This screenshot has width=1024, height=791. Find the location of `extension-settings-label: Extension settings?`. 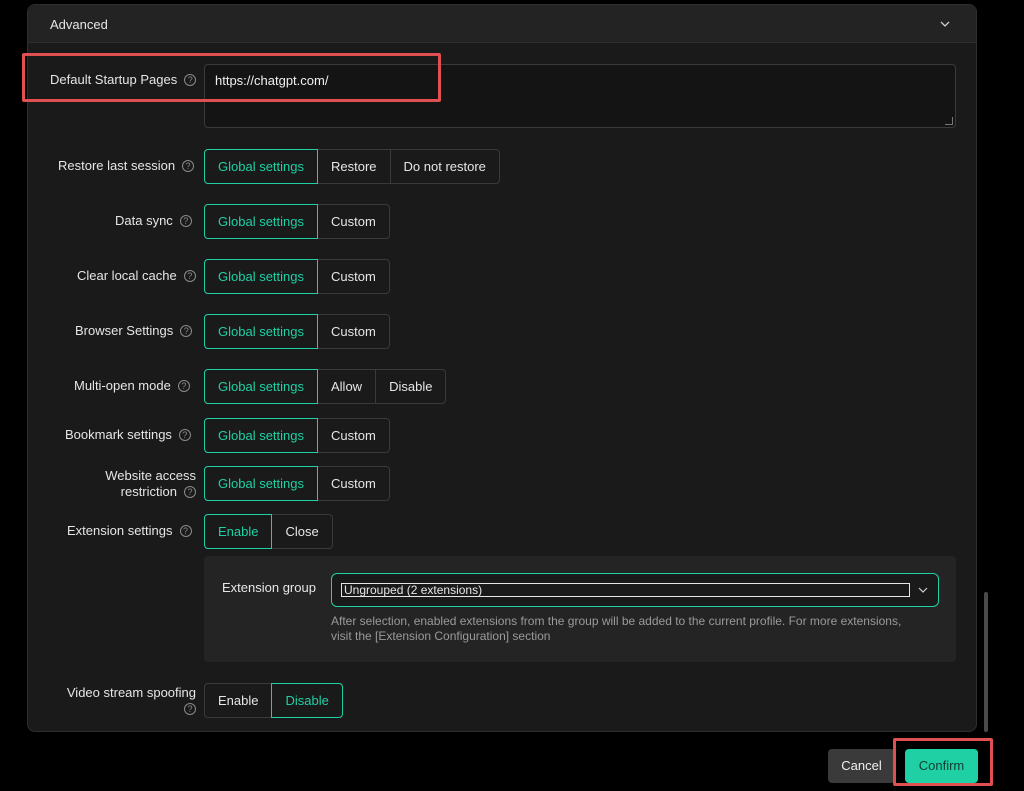

extension-settings-label: Extension settings? is located at coordinates (129, 531).